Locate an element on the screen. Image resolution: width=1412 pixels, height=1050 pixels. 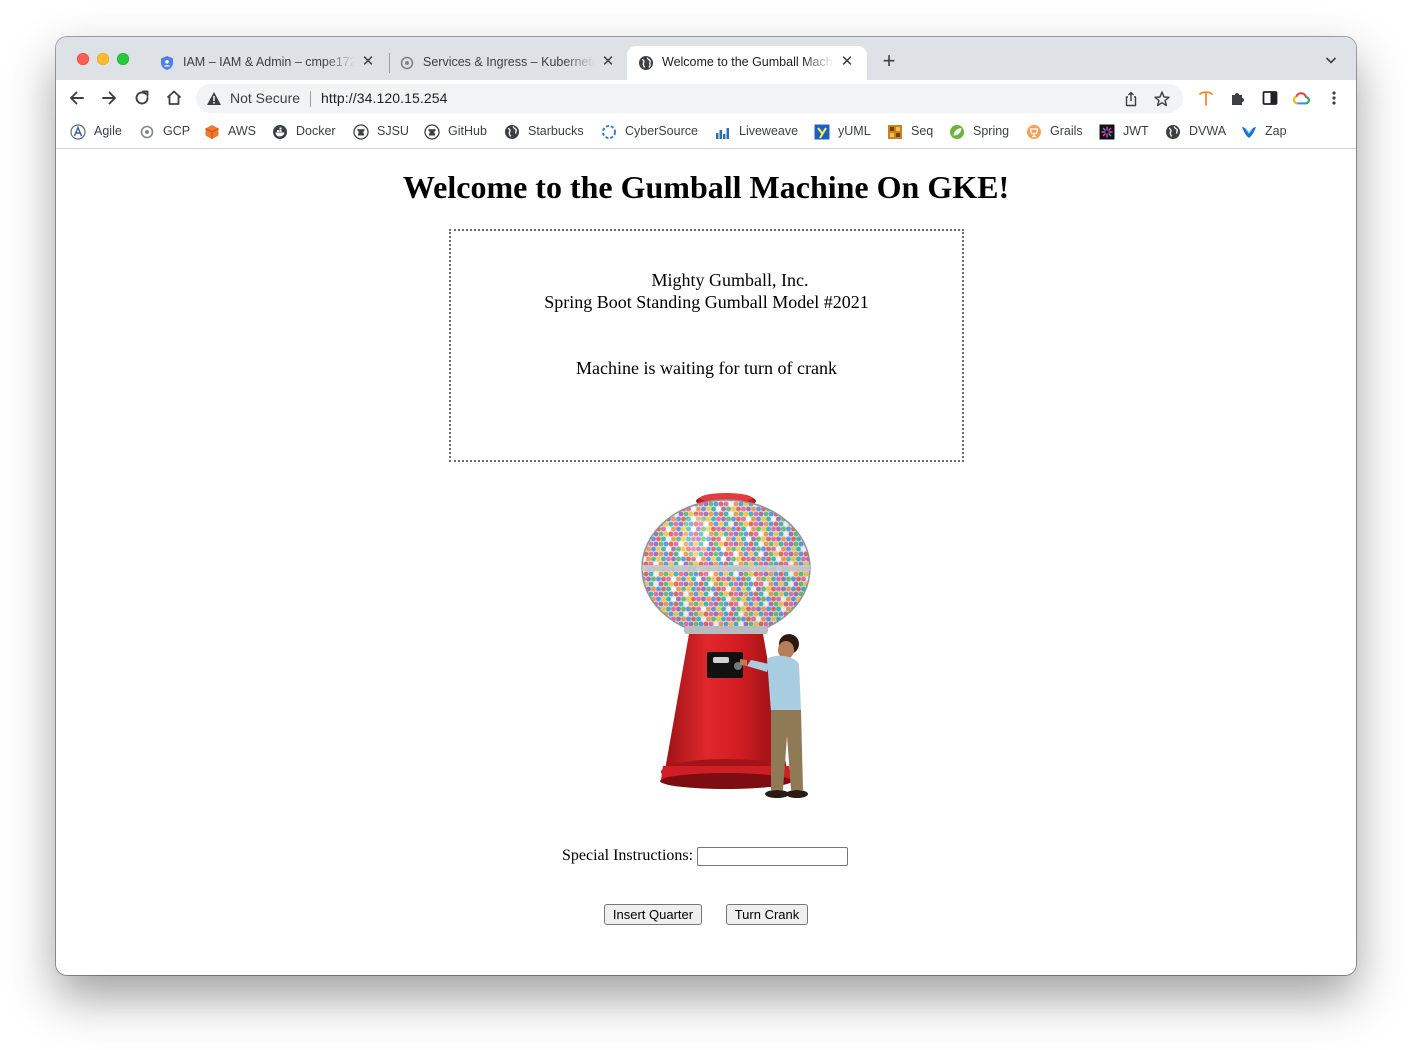
back-arrow-icon is located at coordinates (77, 98).